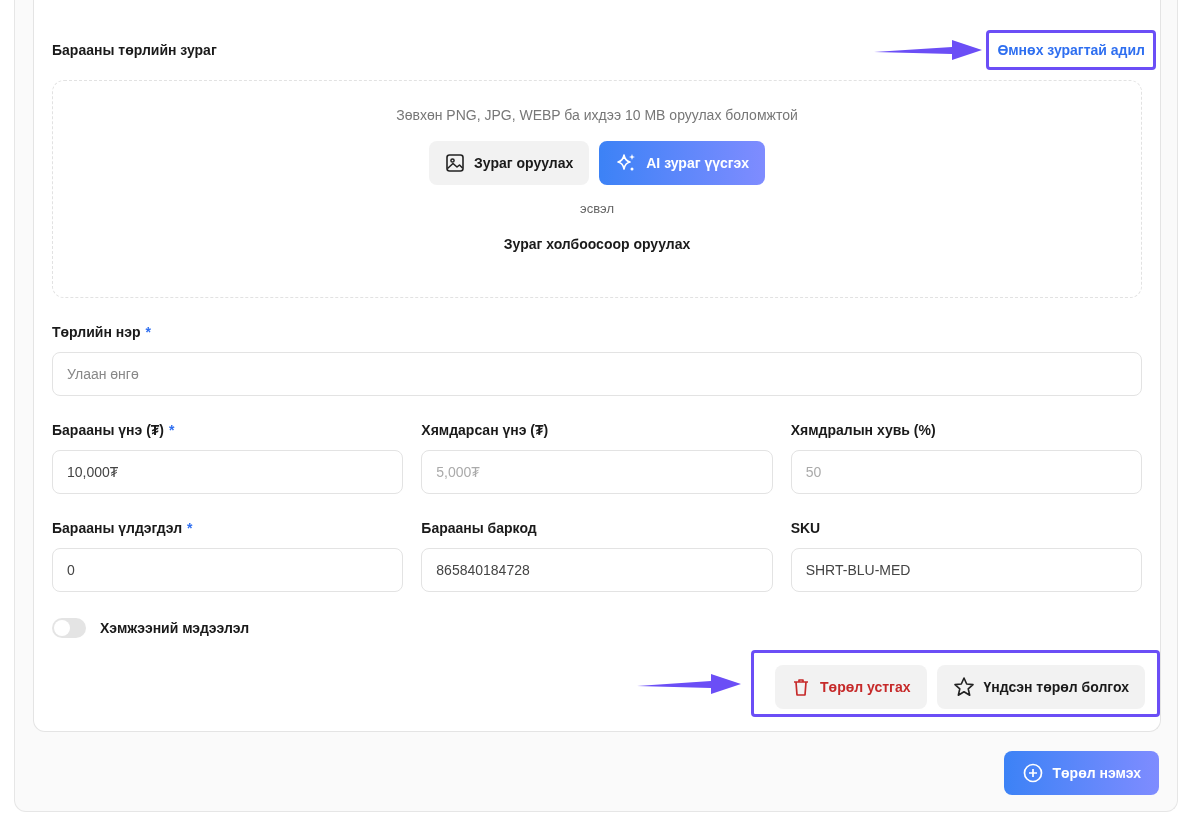  What do you see at coordinates (479, 529) in the screenshot?
I see `field-label: Барааны баркод` at bounding box center [479, 529].